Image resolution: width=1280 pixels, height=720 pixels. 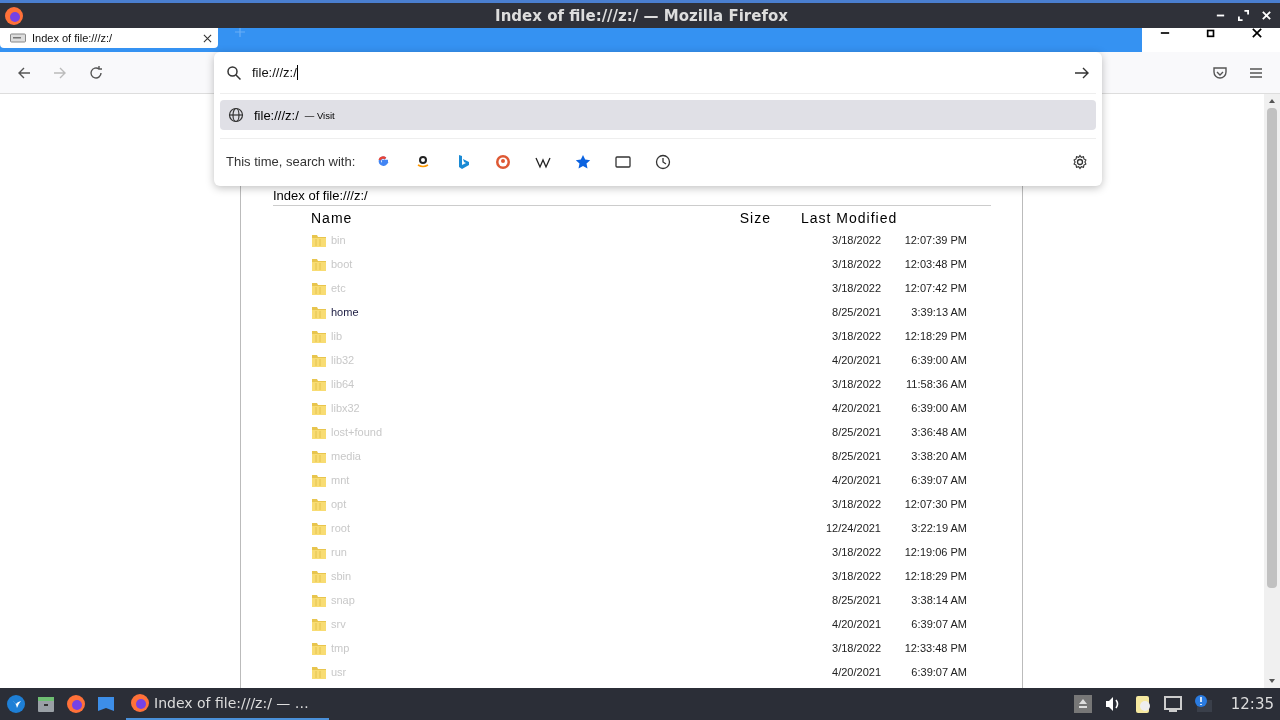 I want to click on time-cell: 3:38:14 AM, so click(x=939, y=600).